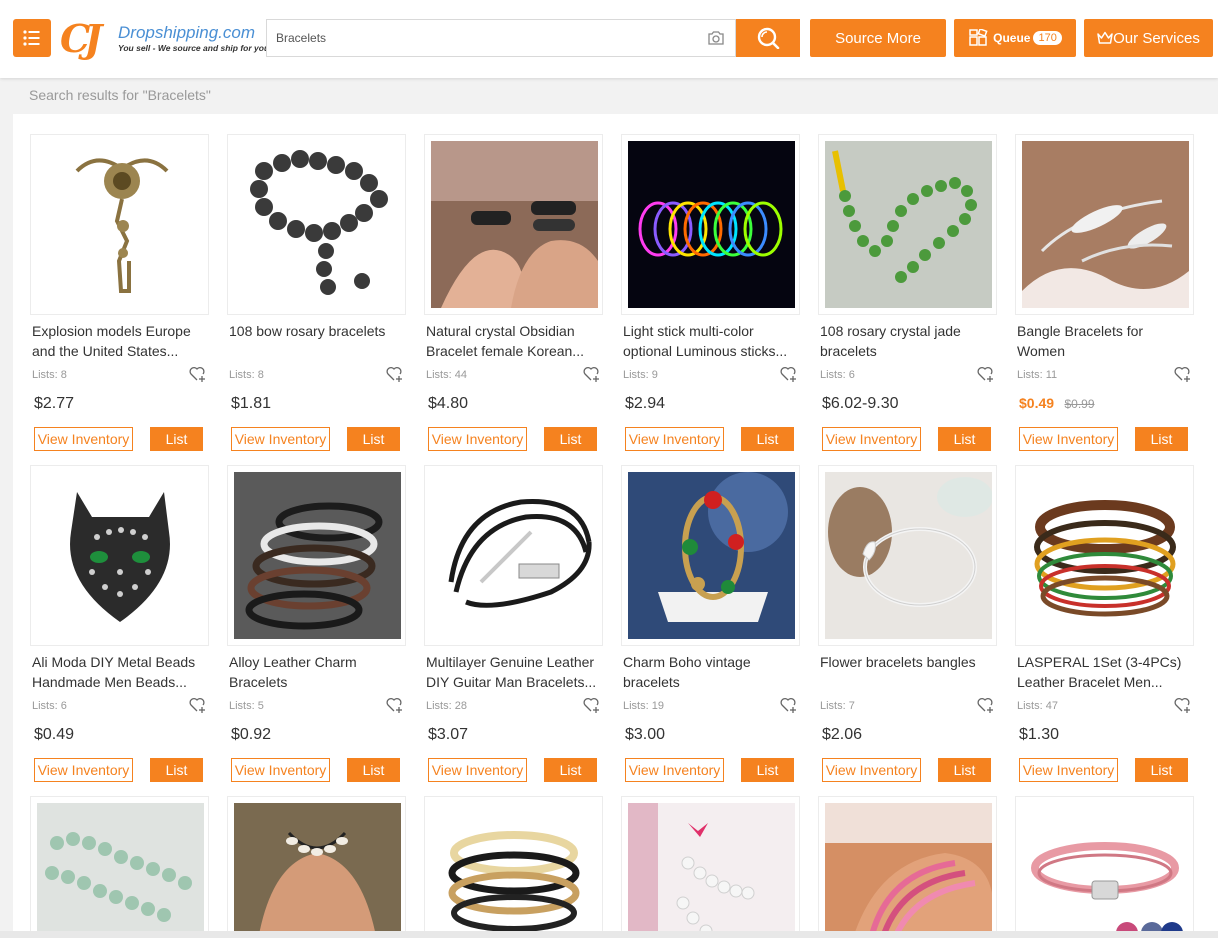  Describe the element at coordinates (907, 672) in the screenshot. I see `product-title: Flower bracelets bangles` at that location.